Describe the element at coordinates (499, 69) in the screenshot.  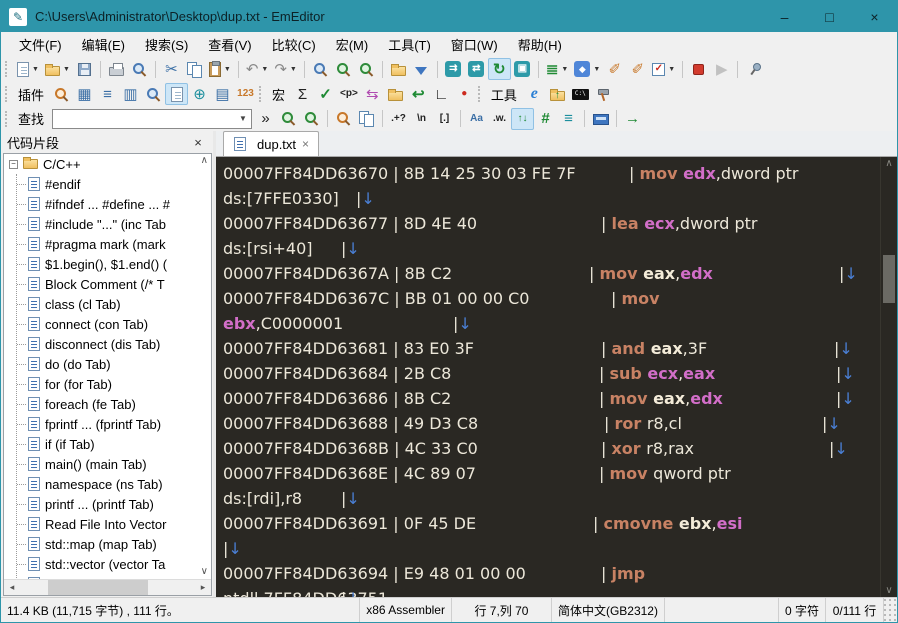
I see `sync-scroll-button: ↻` at that location.